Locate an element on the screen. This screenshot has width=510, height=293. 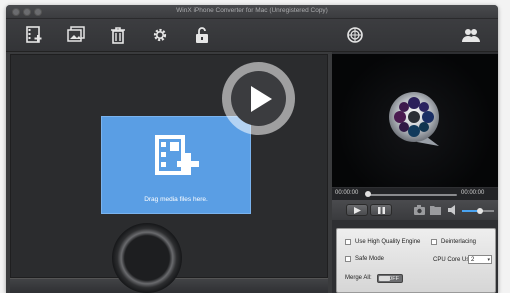
add-video-icon is located at coordinates (35, 35).